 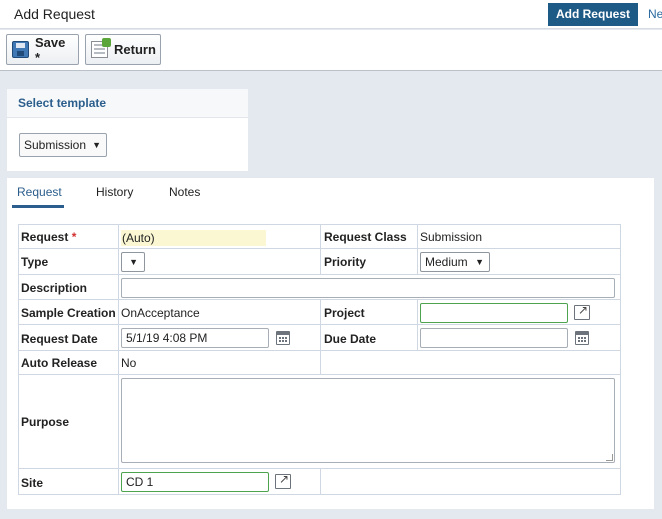 What do you see at coordinates (50, 49) in the screenshot?
I see `save-button-label: Save *` at bounding box center [50, 49].